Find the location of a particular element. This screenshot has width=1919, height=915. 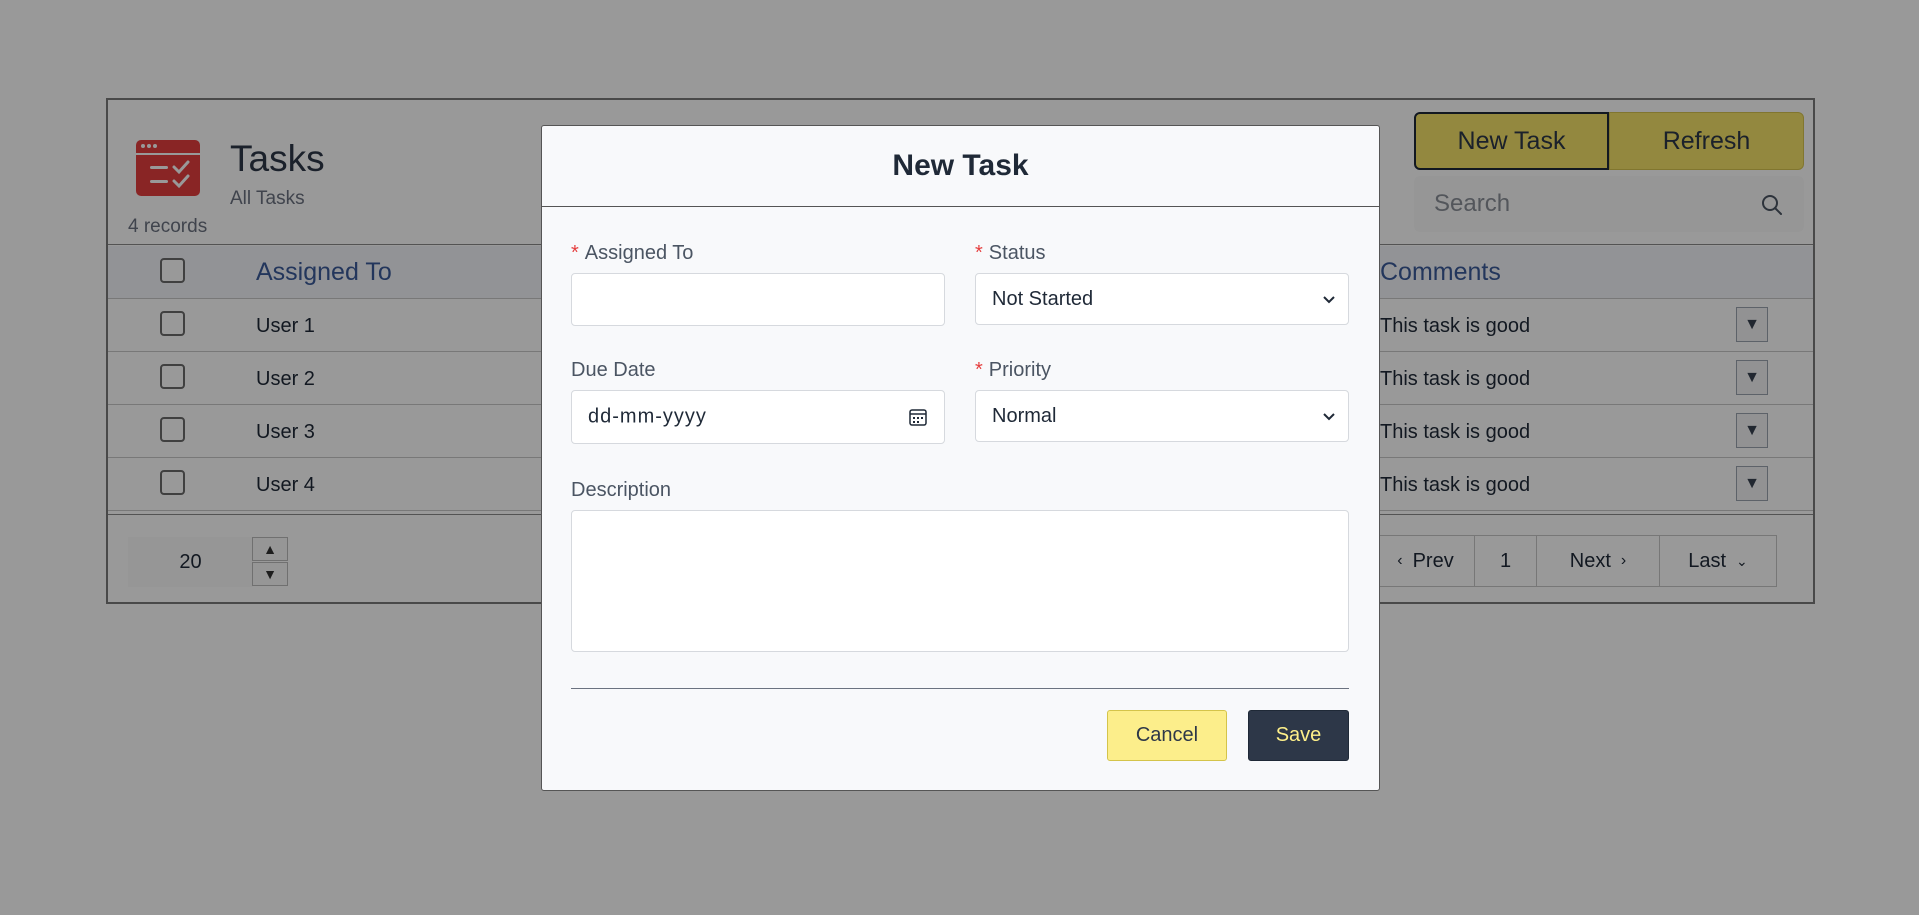

assigned-to-label-text: Assigned To is located at coordinates (639, 253).